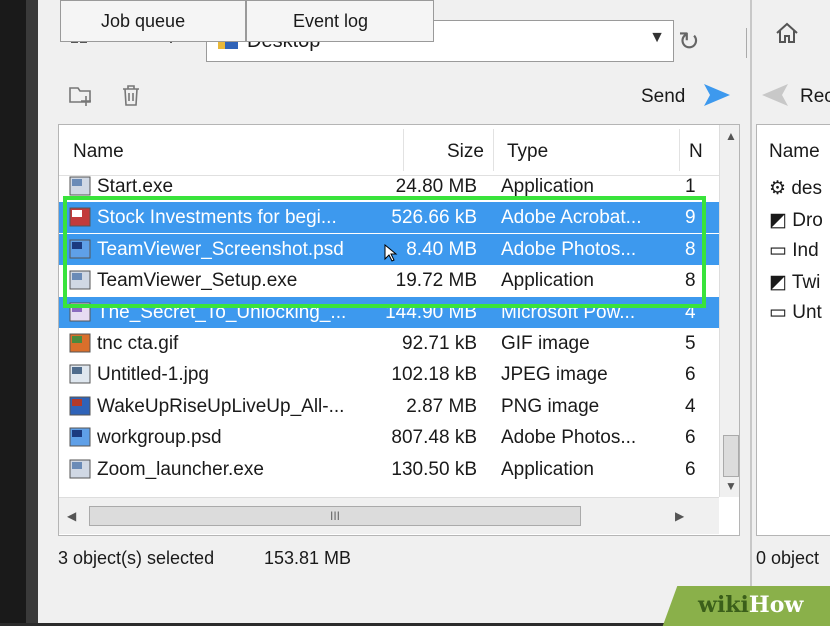  I want to click on list-item: ⚙ des, so click(795, 188).